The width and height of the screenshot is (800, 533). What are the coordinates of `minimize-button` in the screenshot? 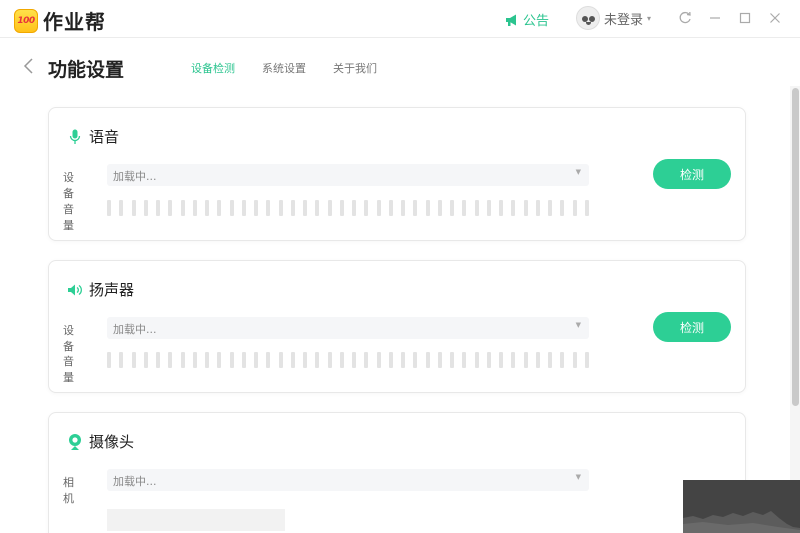 It's located at (715, 18).